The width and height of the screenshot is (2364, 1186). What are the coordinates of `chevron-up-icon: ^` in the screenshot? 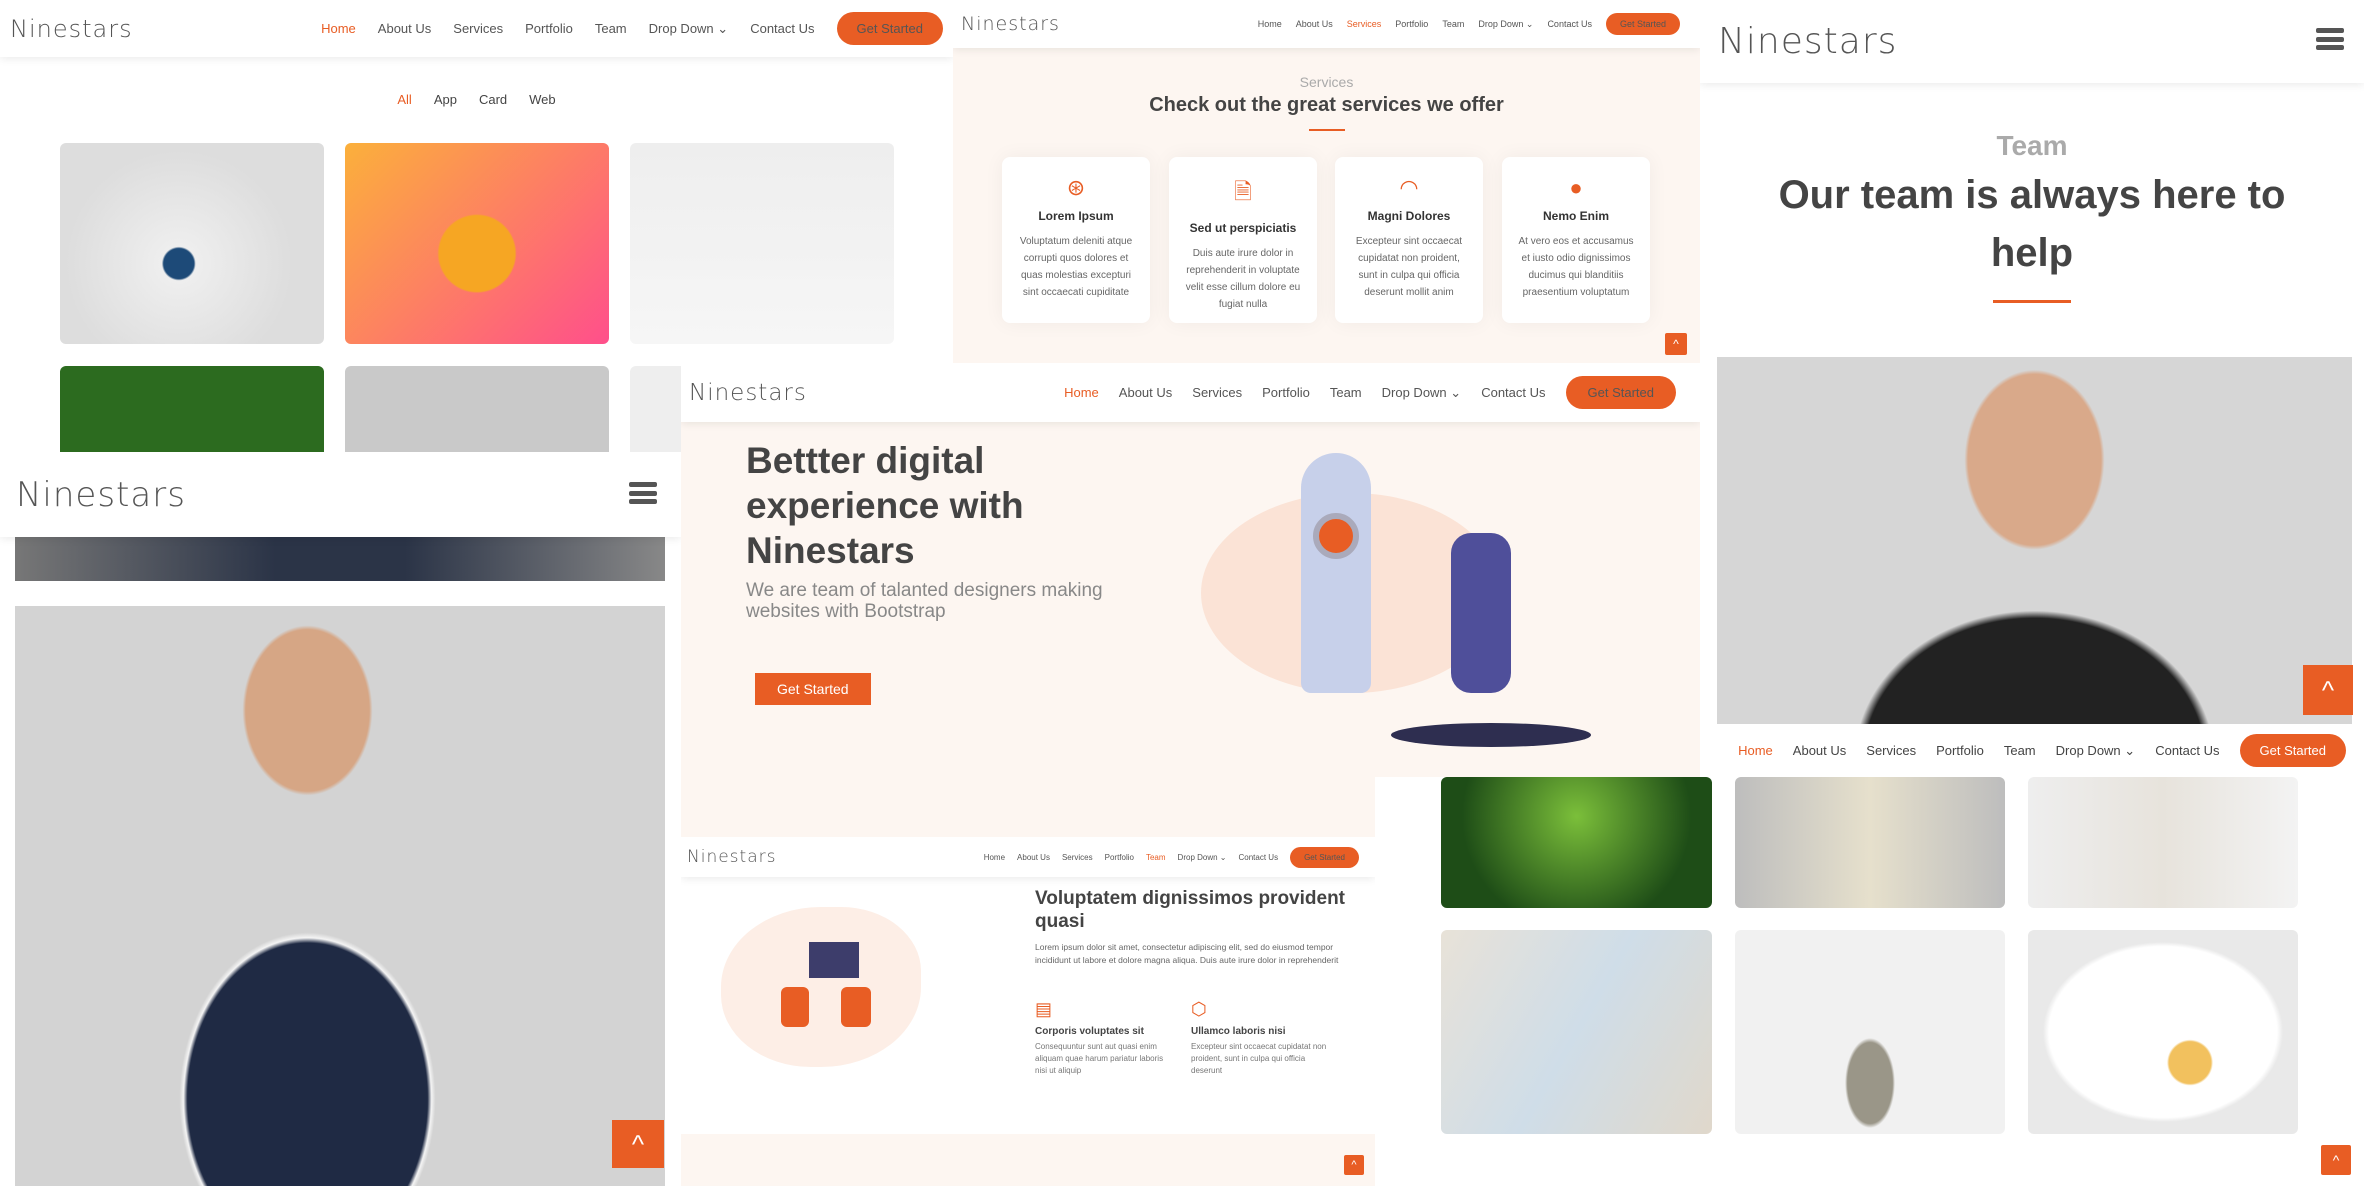 It's located at (2328, 689).